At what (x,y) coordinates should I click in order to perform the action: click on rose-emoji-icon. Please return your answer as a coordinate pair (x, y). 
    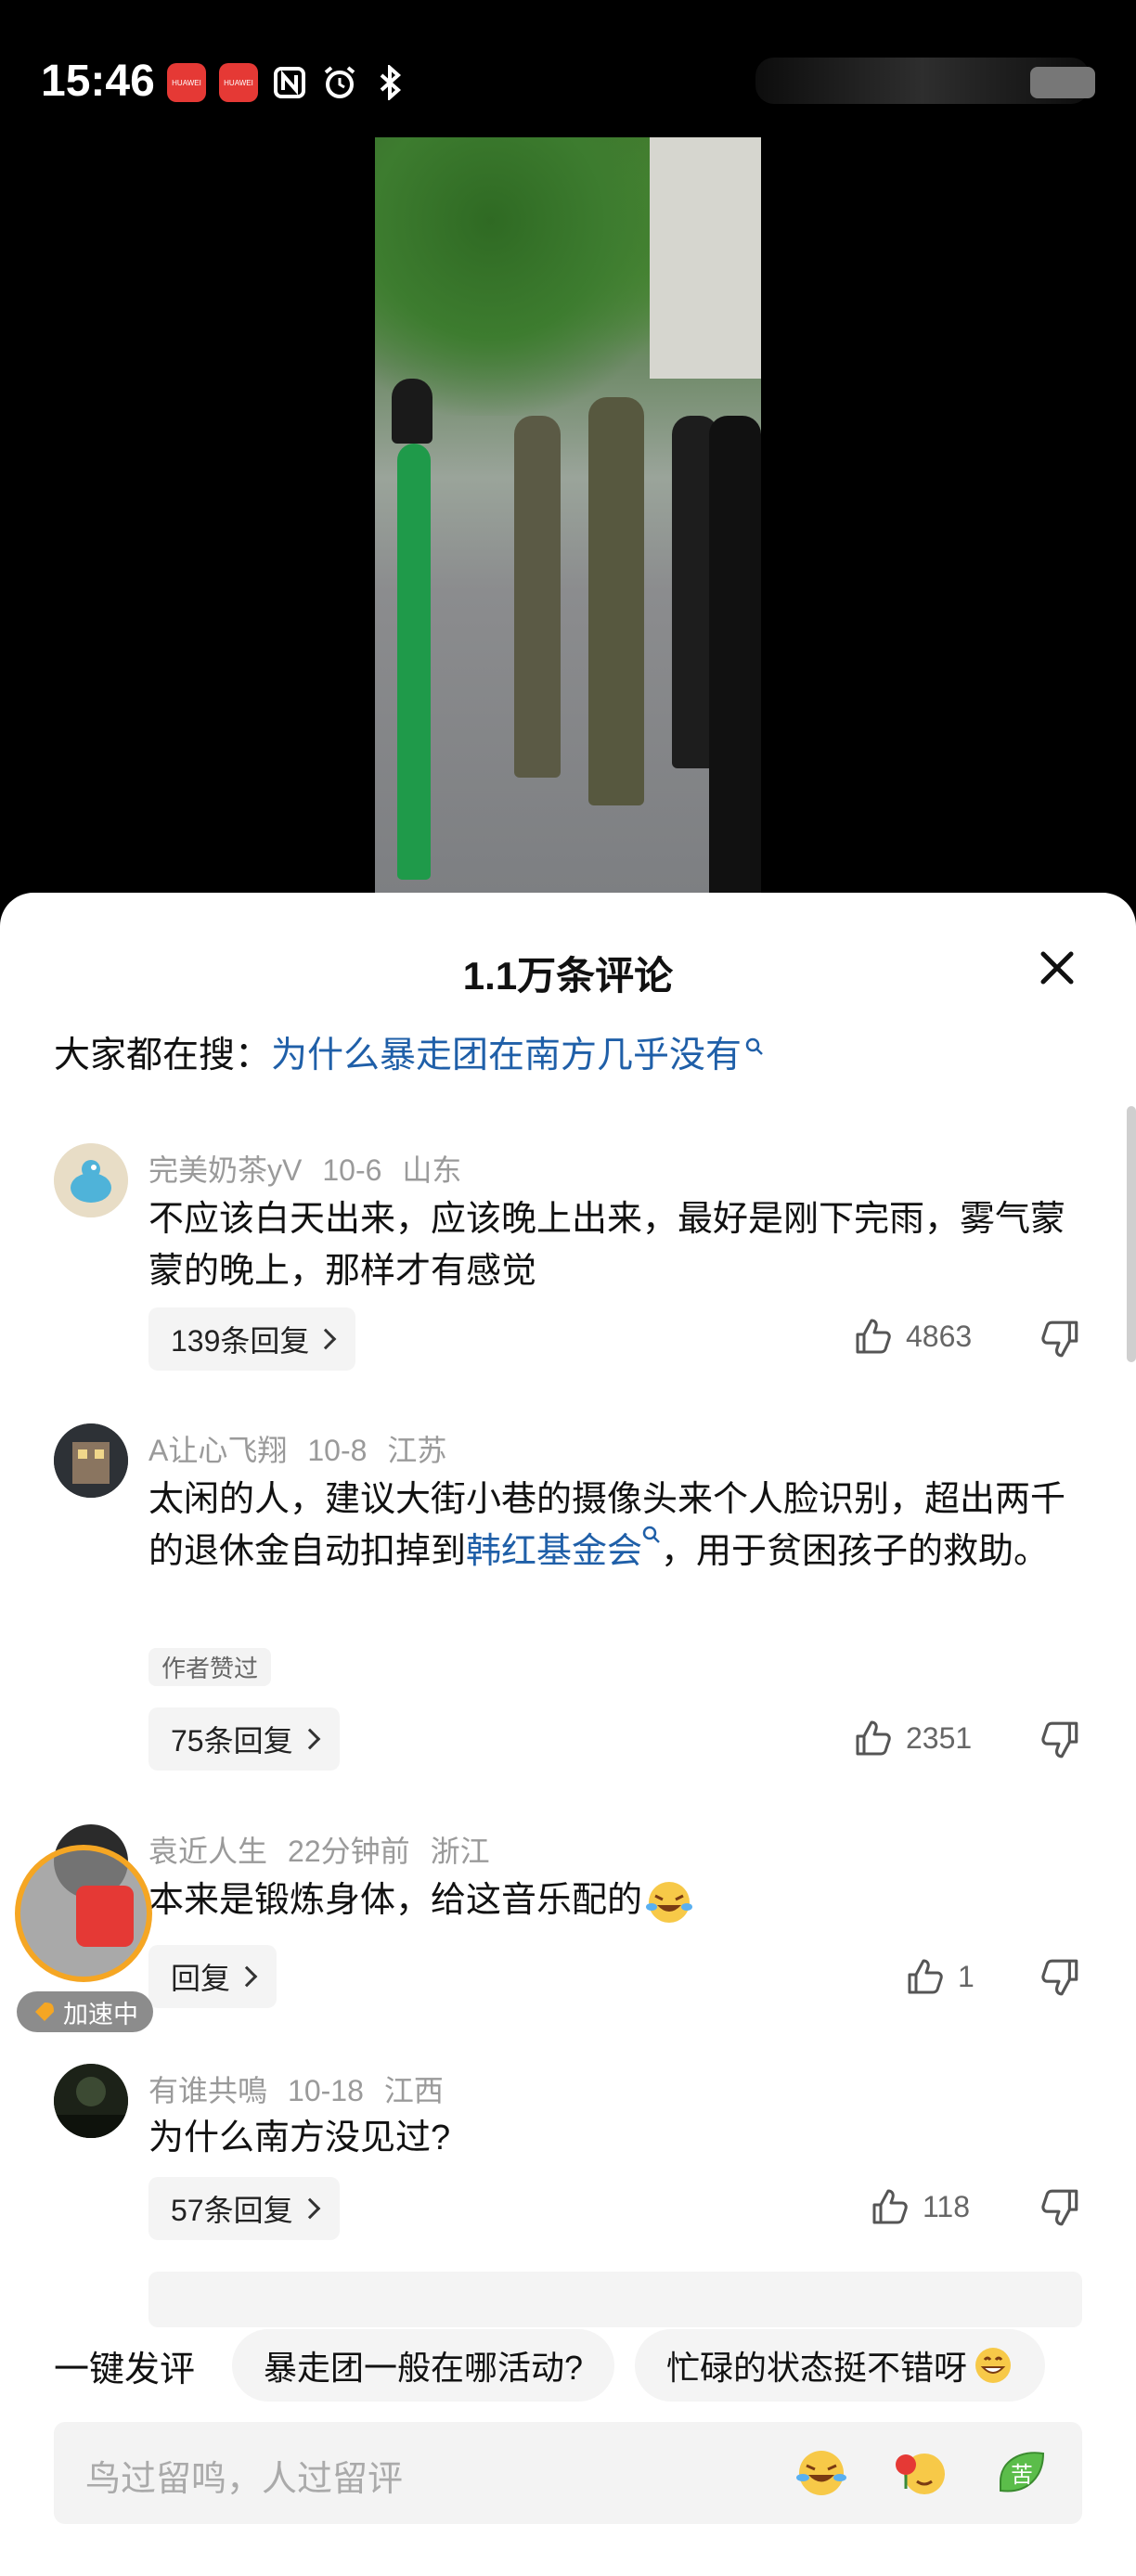
    Looking at the image, I should click on (920, 2474).